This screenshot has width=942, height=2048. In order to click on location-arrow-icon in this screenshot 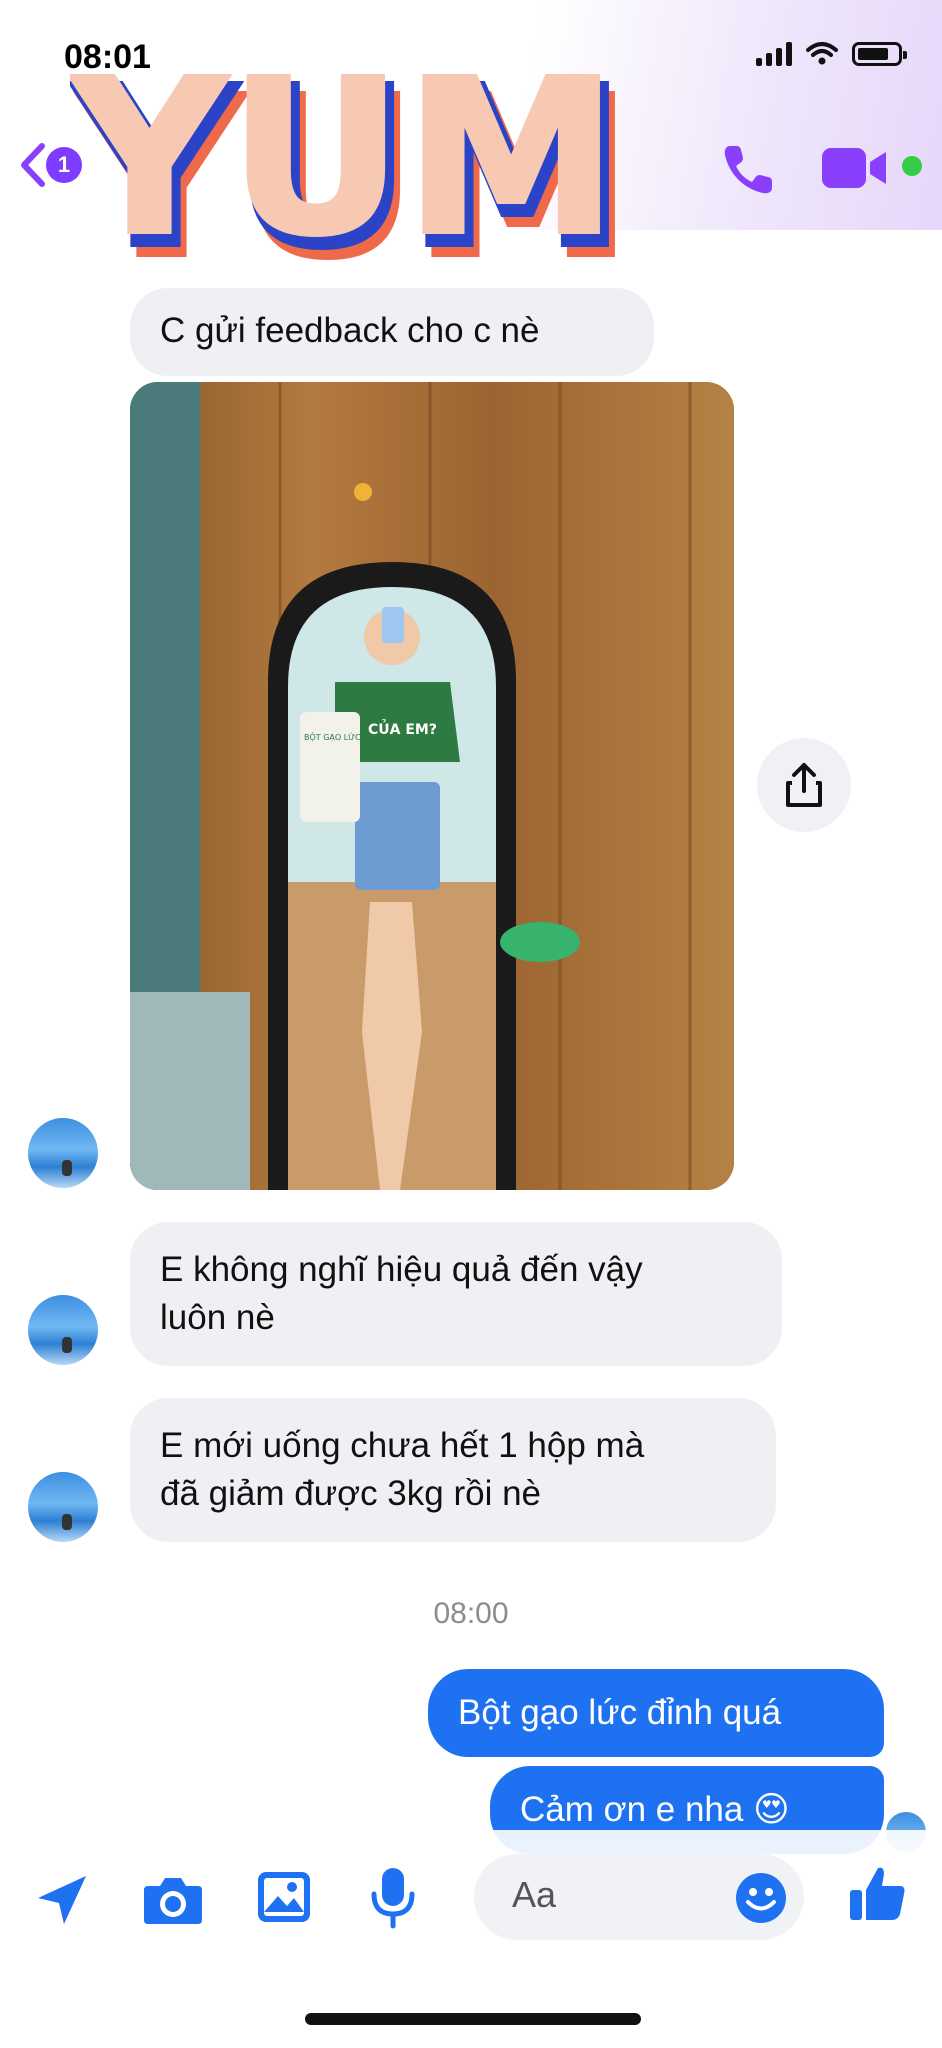, I will do `click(62, 1900)`.